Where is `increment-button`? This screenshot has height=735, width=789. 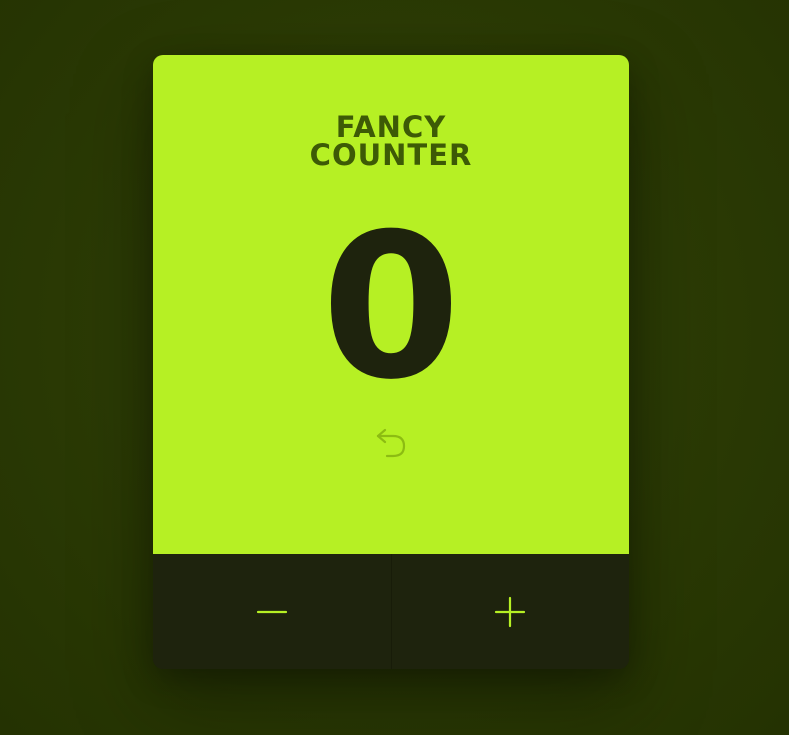
increment-button is located at coordinates (510, 611).